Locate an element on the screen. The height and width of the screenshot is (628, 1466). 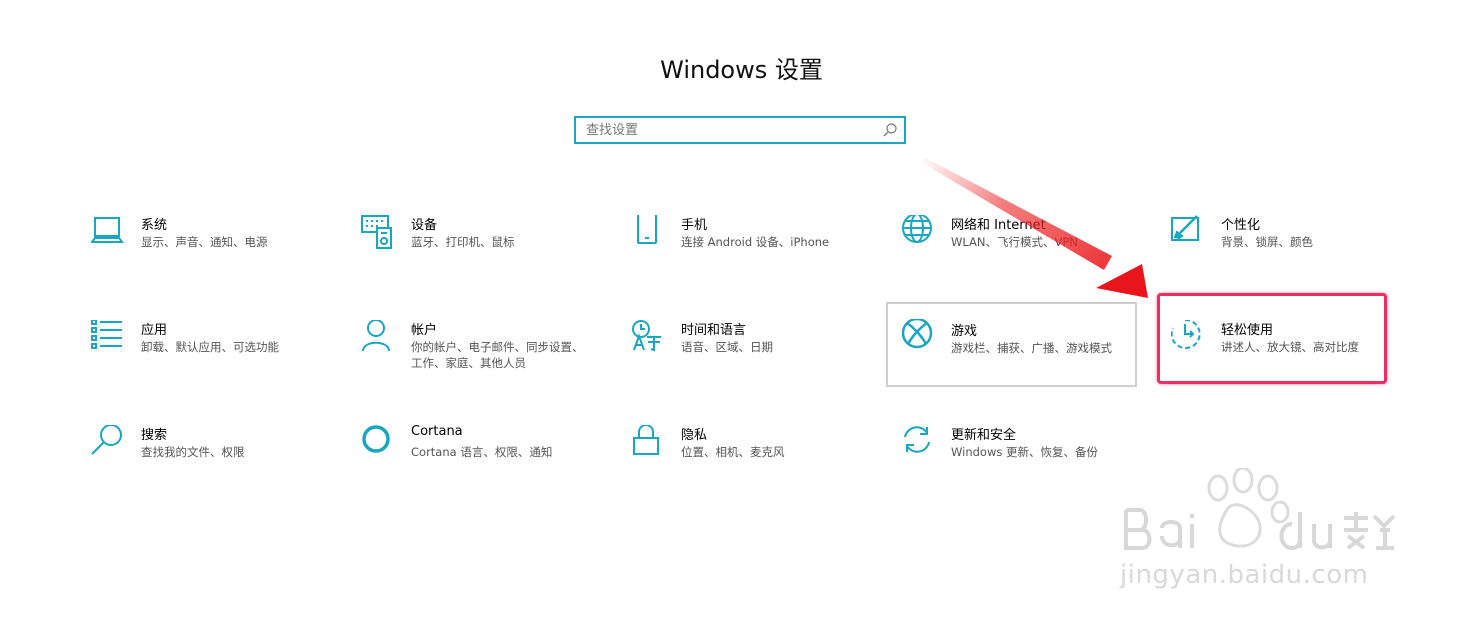
tile-devices: 设备 蓝牙、打印机、鼠标 is located at coordinates (486, 260).